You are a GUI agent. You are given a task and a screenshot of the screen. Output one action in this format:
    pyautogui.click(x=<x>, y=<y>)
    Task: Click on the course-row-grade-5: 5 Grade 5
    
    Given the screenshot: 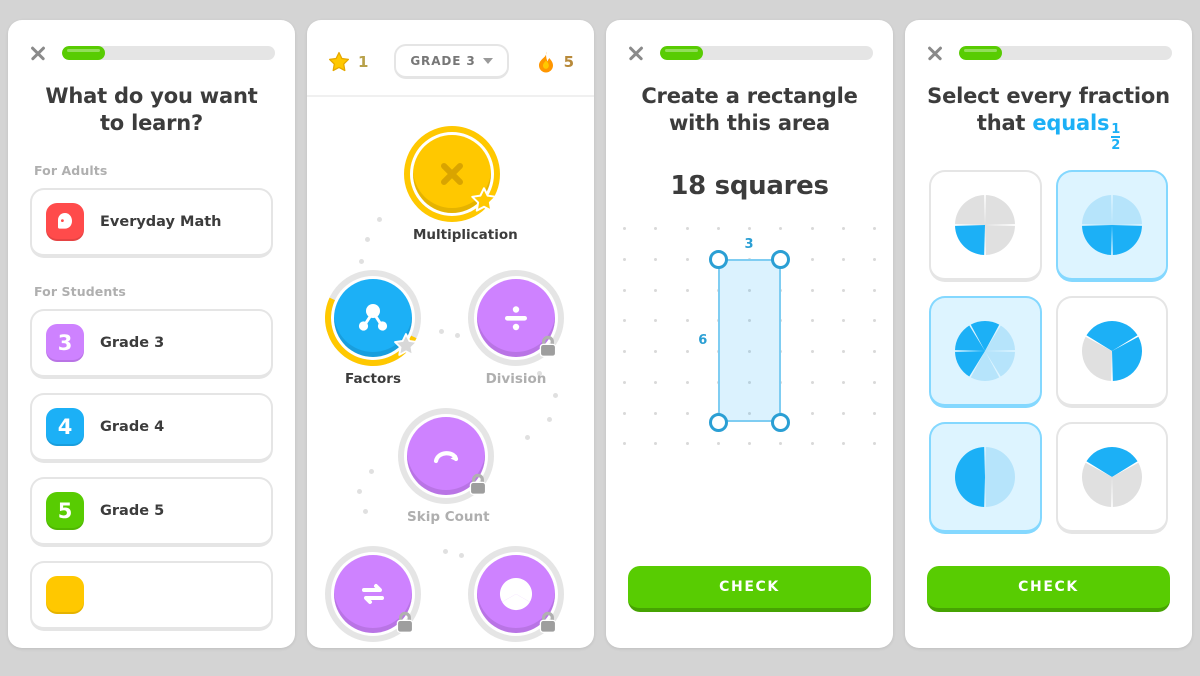 What is the action you would take?
    pyautogui.click(x=151, y=511)
    